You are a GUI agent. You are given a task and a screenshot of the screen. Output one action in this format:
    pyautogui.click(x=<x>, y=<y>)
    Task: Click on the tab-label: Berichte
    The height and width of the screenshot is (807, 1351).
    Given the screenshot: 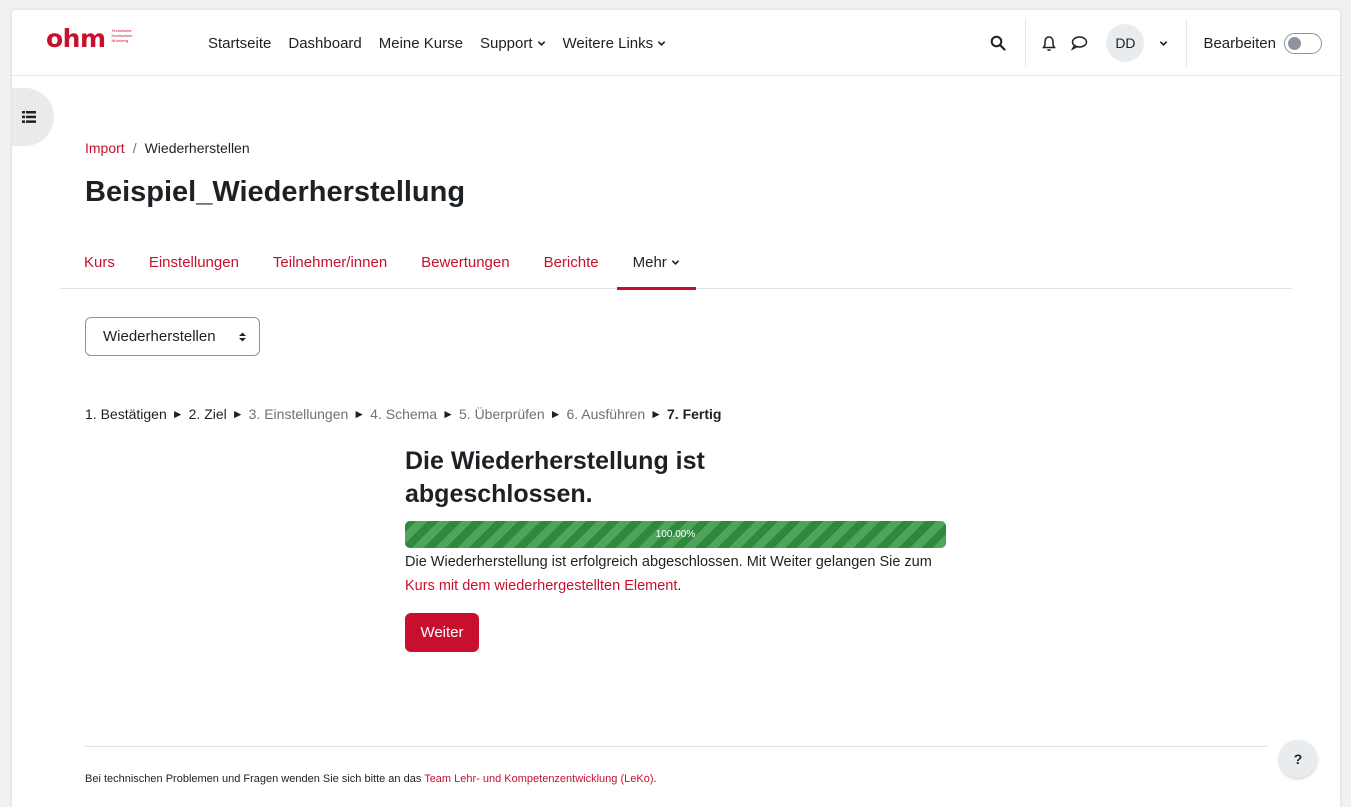 What is the action you would take?
    pyautogui.click(x=571, y=262)
    